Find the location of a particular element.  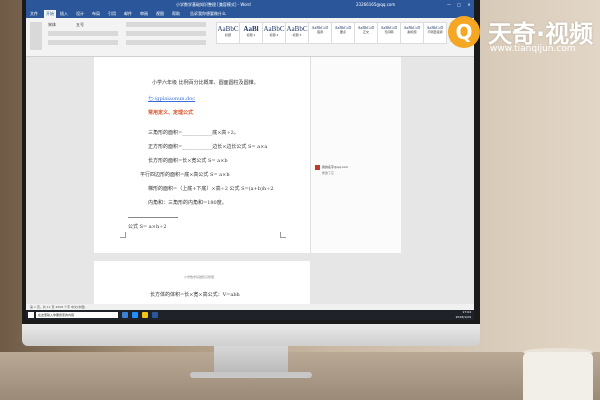

style-subtitle: AaBbCcD 副标题 is located at coordinates (412, 33).